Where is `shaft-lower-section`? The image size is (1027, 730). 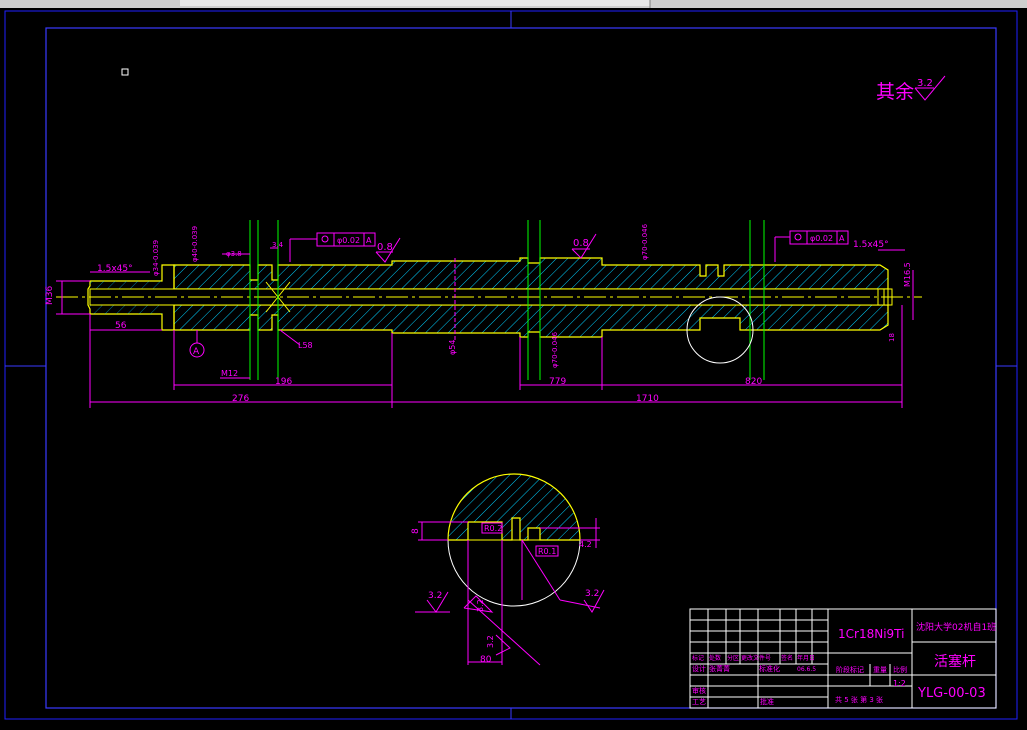 shaft-lower-section is located at coordinates (531, 321).